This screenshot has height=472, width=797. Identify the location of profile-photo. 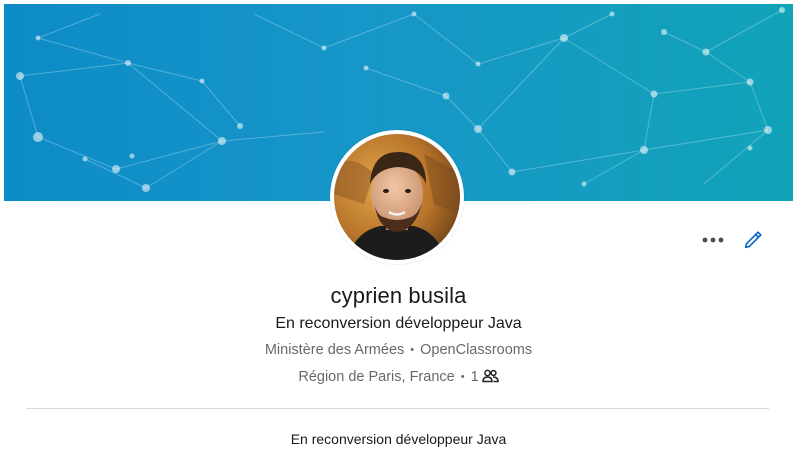
(397, 197).